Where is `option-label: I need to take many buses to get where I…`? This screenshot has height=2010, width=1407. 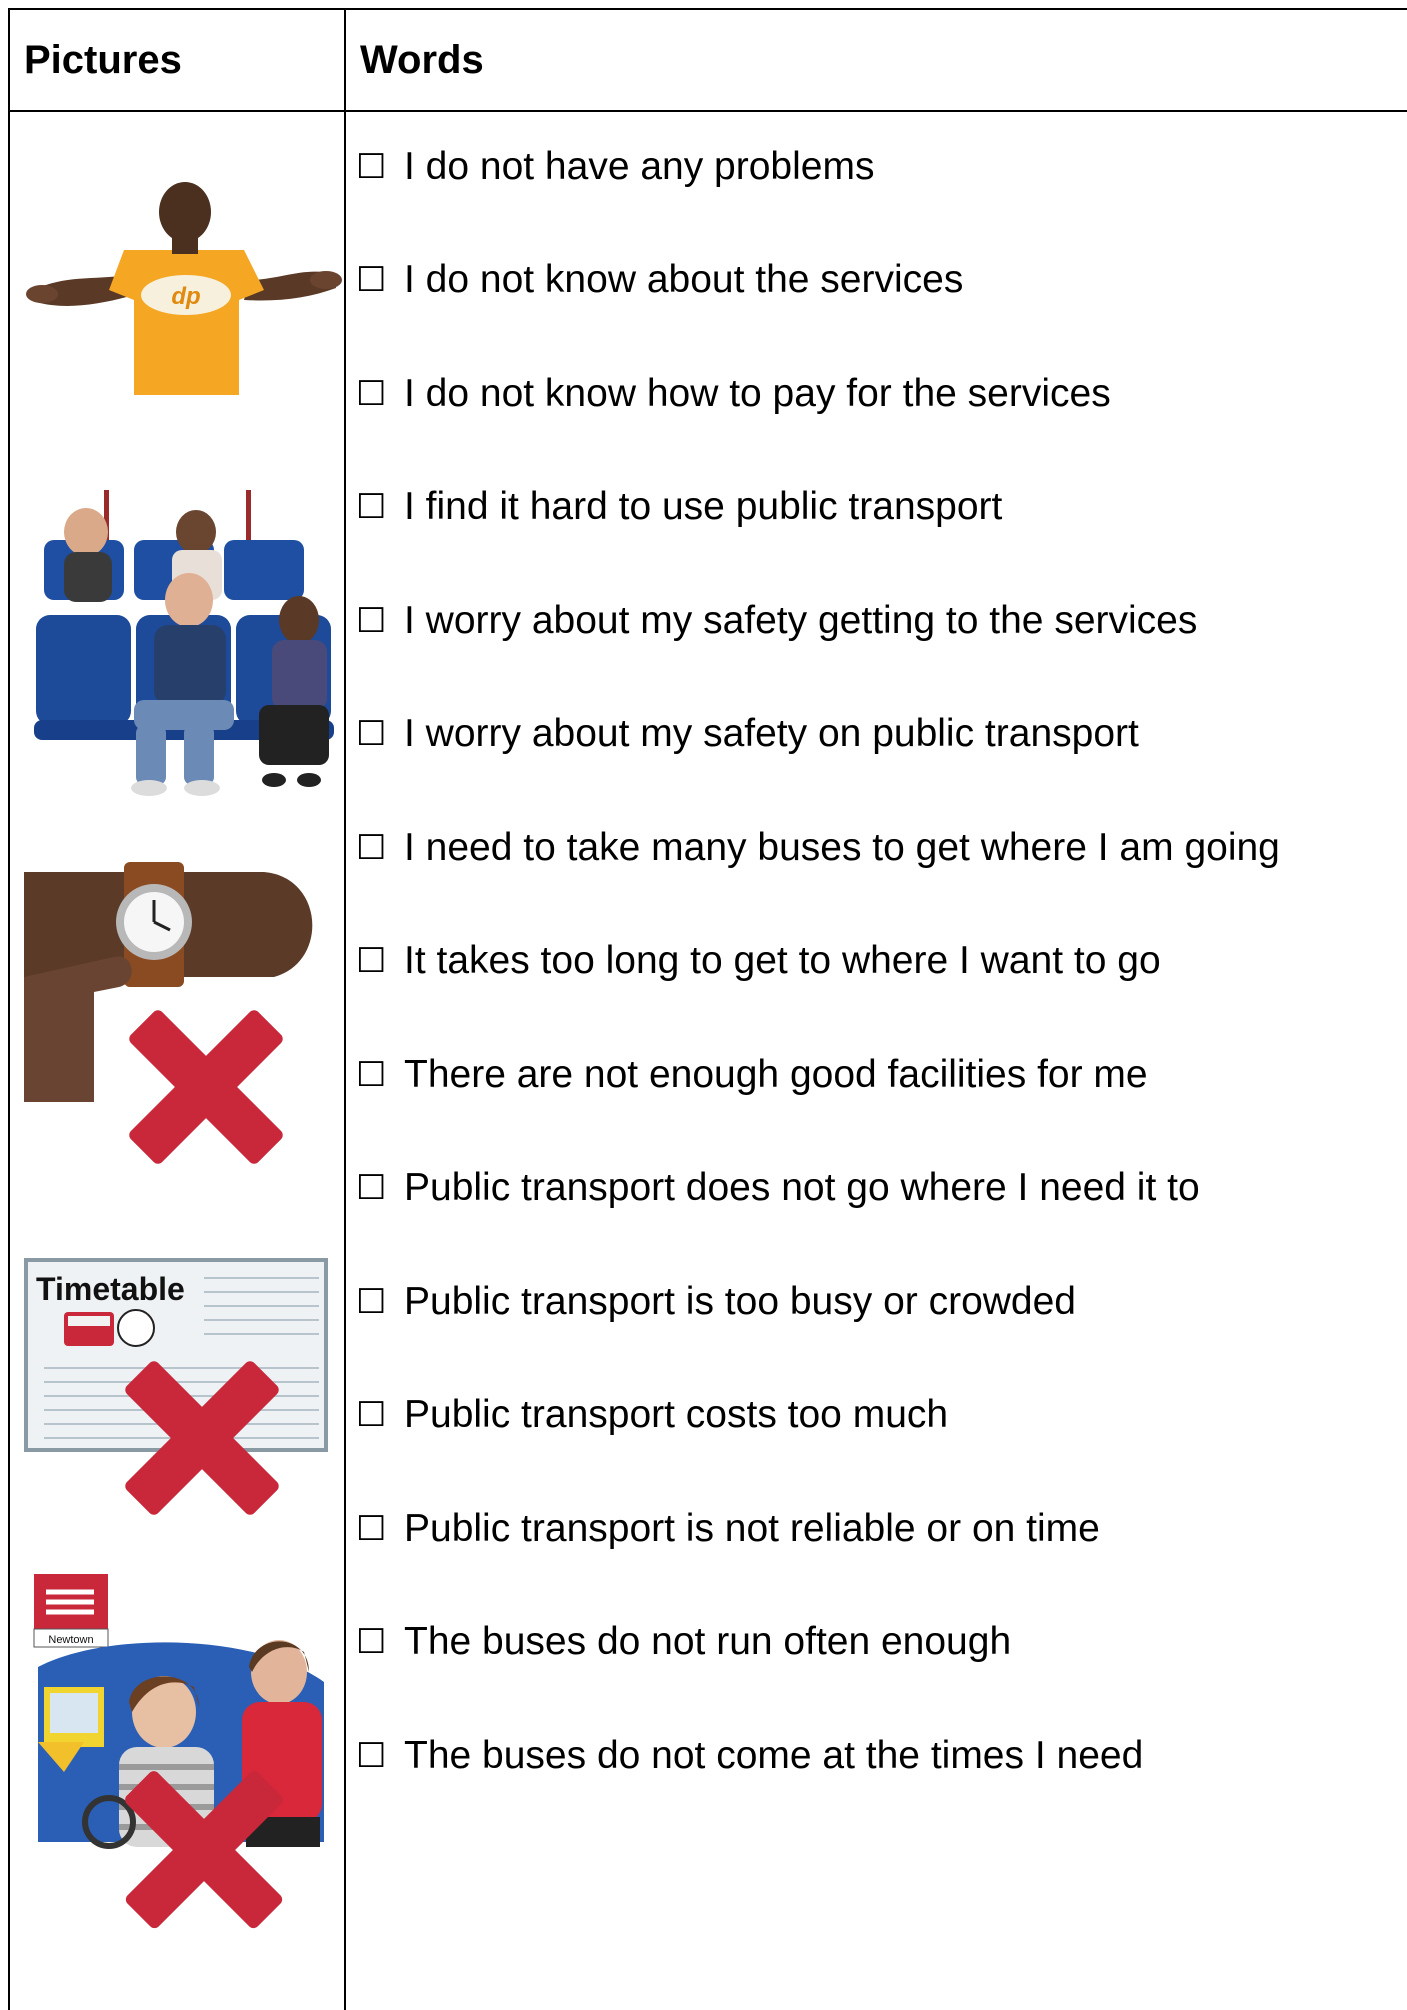
option-label: I need to take many buses to get where I… is located at coordinates (842, 847).